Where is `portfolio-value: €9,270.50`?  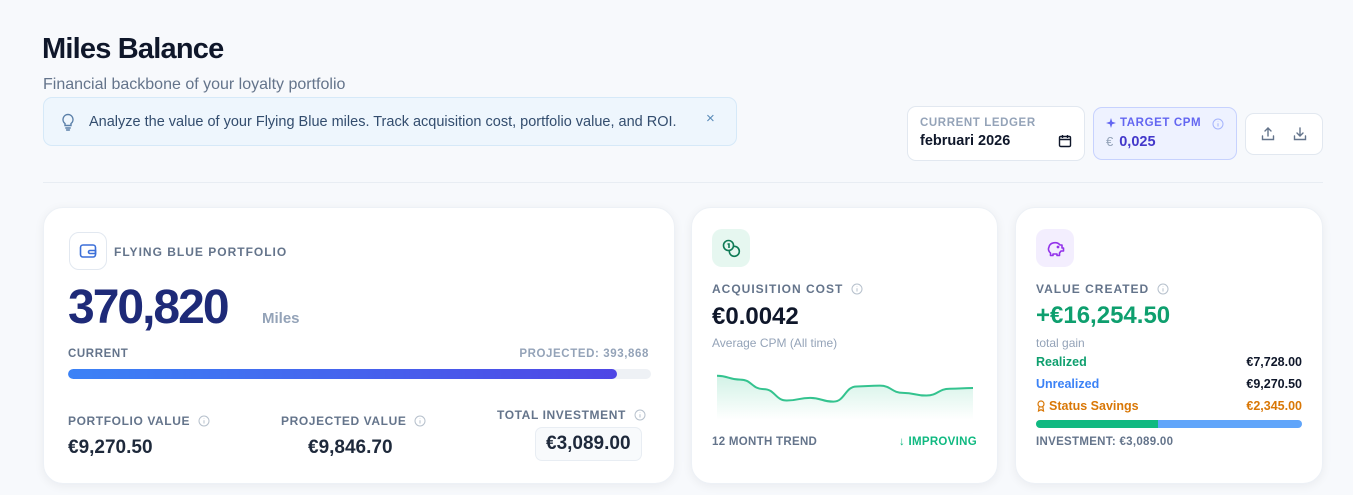
portfolio-value: €9,270.50 is located at coordinates (110, 447).